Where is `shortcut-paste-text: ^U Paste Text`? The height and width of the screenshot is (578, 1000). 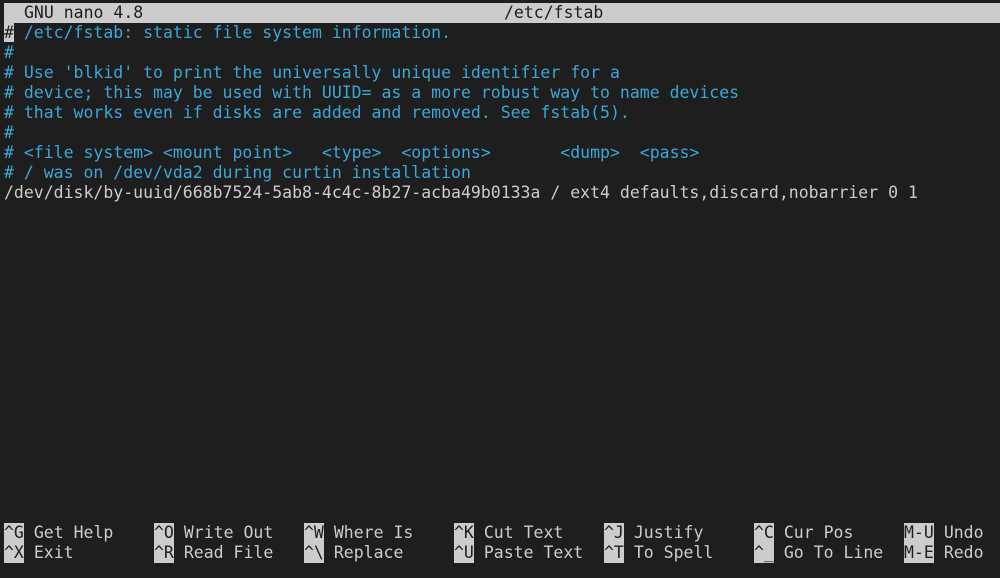 shortcut-paste-text: ^U Paste Text is located at coordinates (529, 553).